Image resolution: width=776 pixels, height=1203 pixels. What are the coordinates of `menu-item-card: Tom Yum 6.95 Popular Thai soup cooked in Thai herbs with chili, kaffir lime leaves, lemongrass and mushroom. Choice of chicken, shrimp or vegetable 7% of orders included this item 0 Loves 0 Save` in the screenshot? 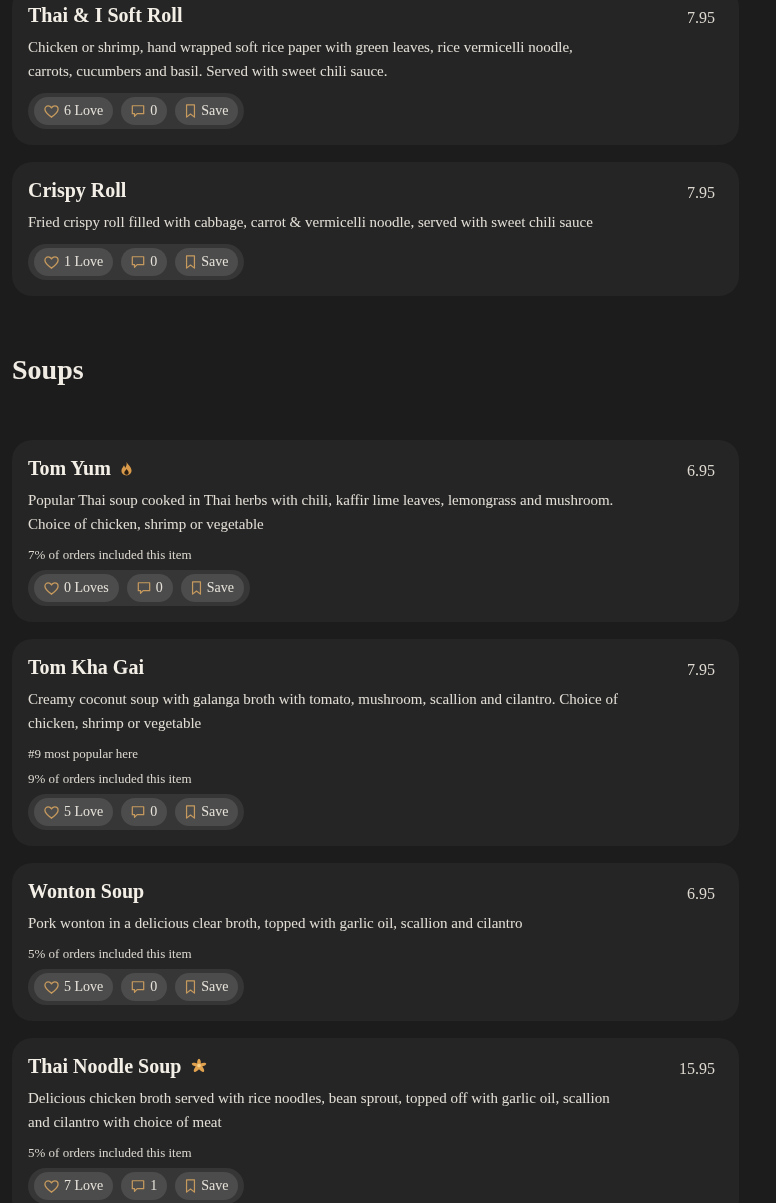 It's located at (375, 531).